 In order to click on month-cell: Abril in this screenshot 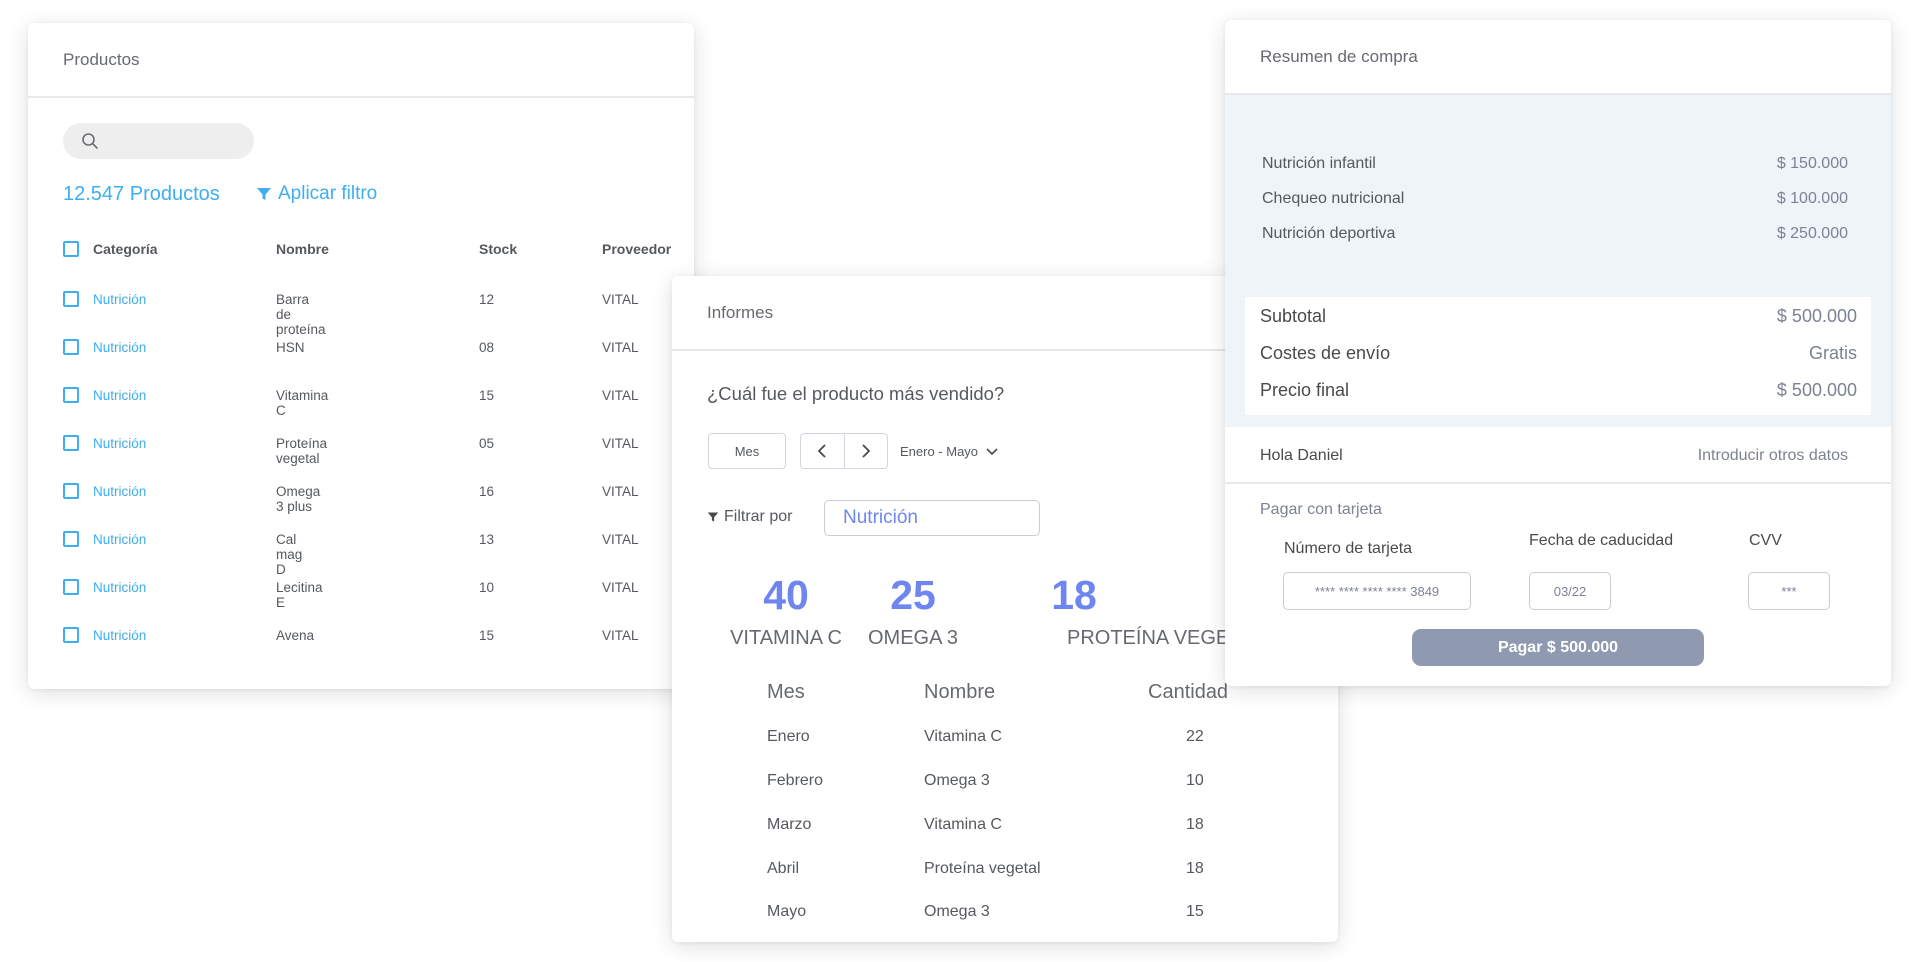, I will do `click(783, 868)`.